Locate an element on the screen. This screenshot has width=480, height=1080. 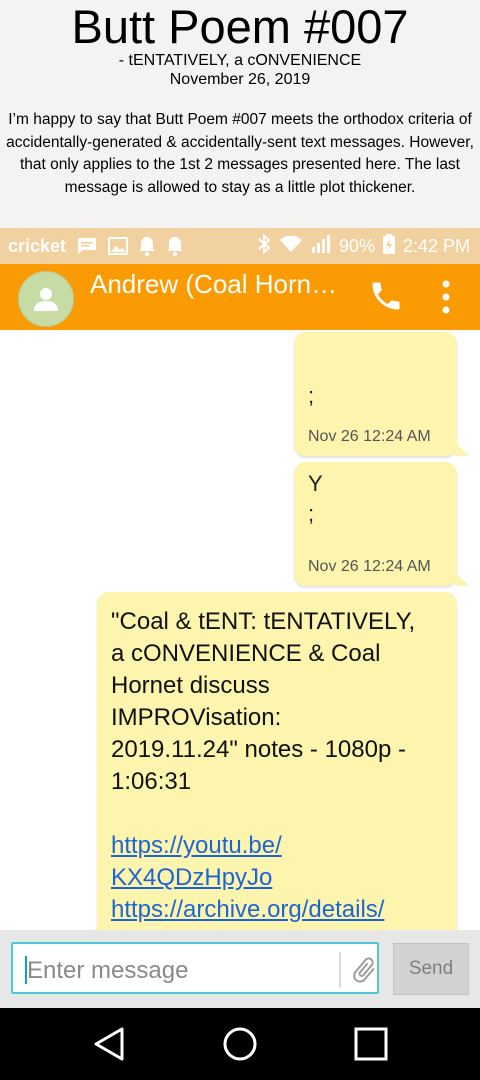
avatar is located at coordinates (46, 299).